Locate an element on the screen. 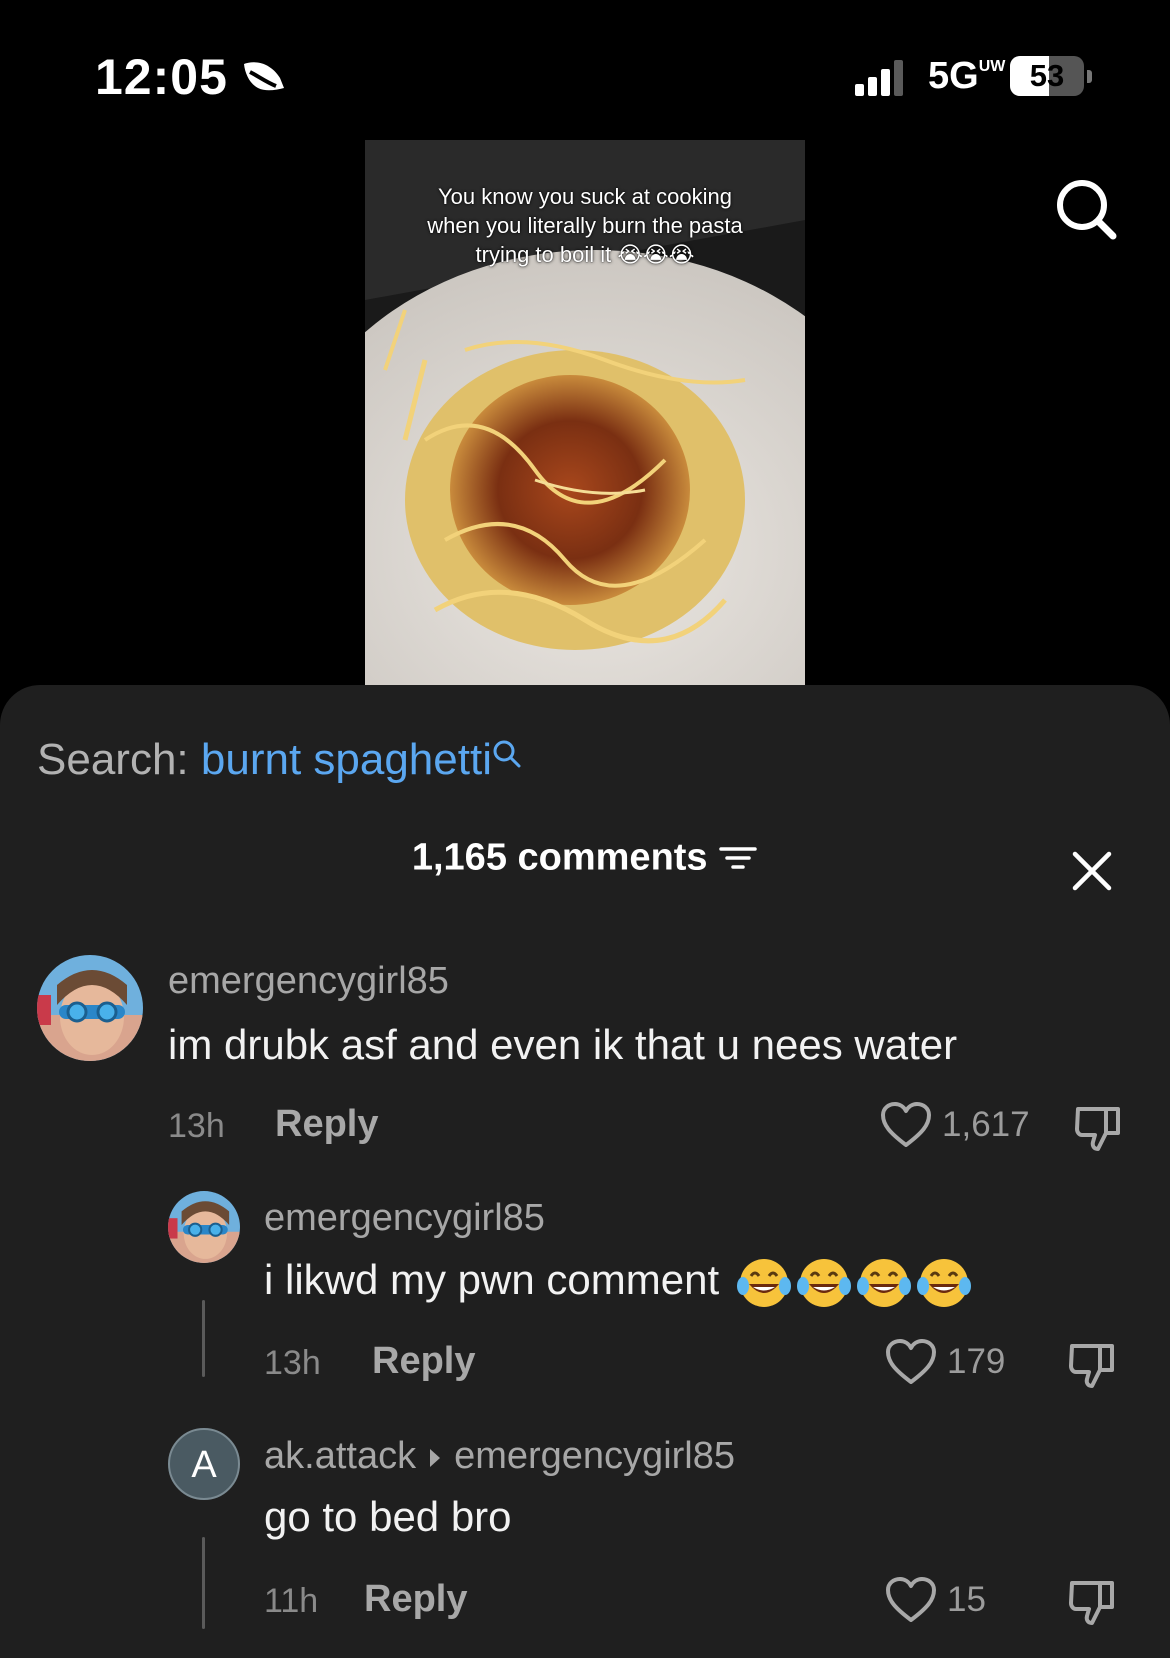 The image size is (1170, 1658). comment-username-row: ak.attack emergencygirl85 is located at coordinates (499, 1456).